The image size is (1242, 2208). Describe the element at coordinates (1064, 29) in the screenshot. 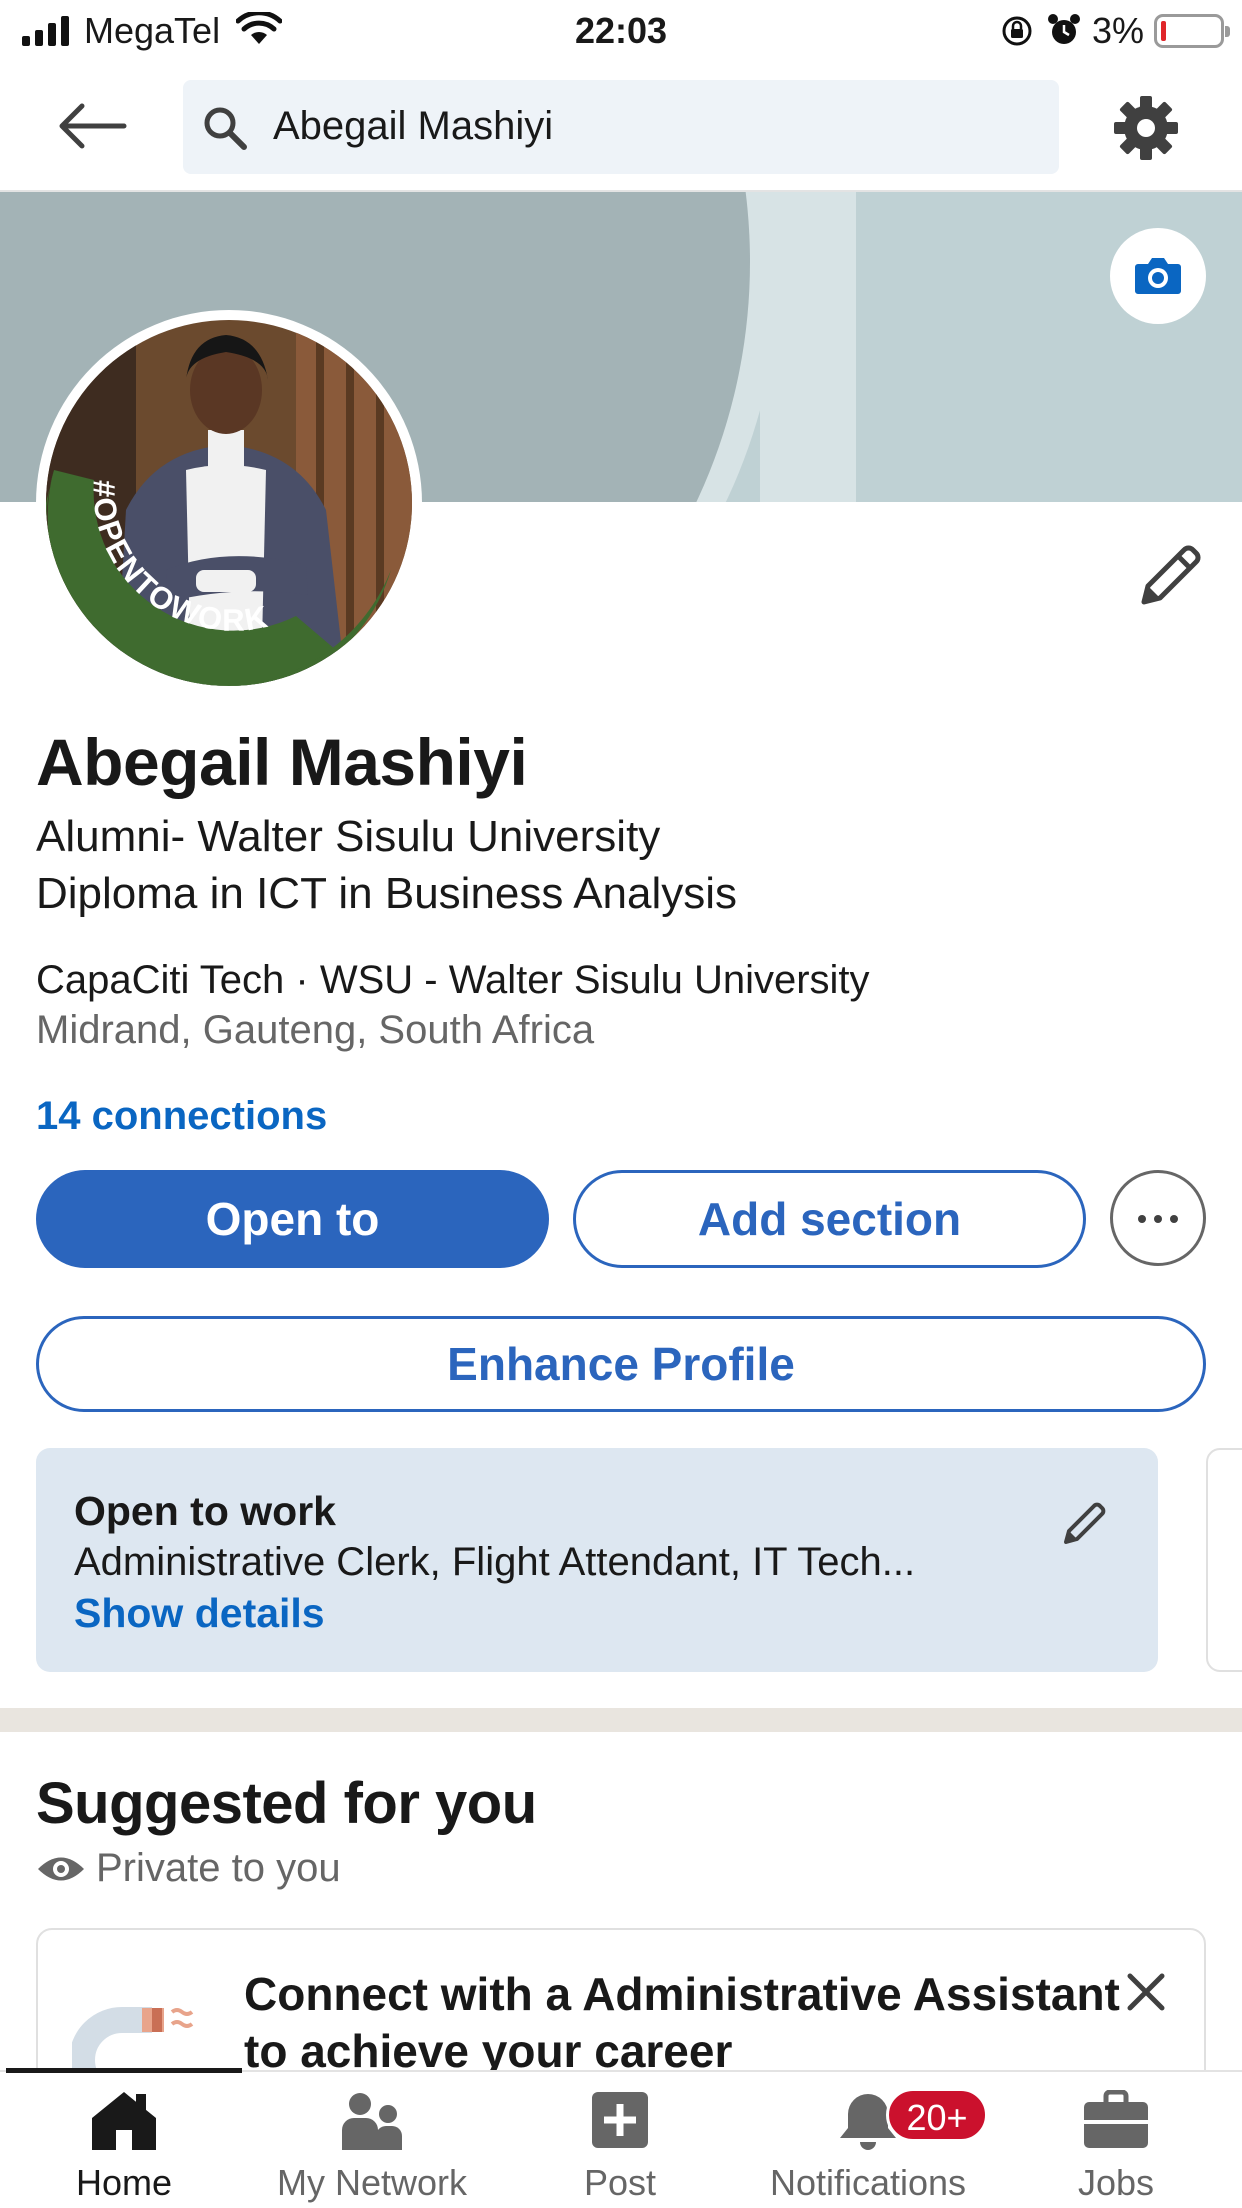

I see `alarm-icon` at that location.